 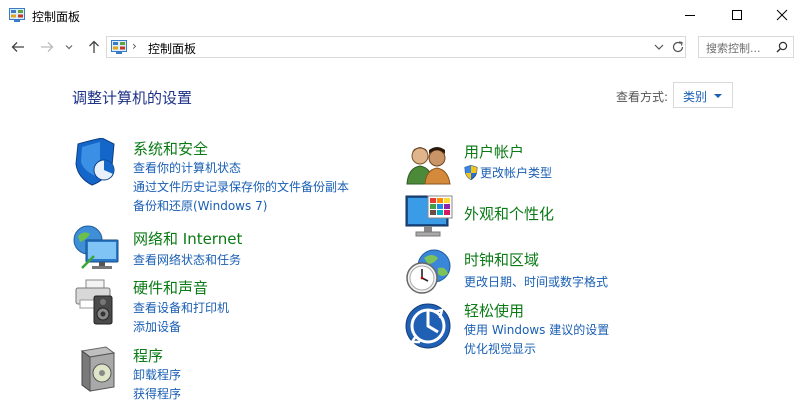 What do you see at coordinates (678, 47) in the screenshot?
I see `refresh-icon` at bounding box center [678, 47].